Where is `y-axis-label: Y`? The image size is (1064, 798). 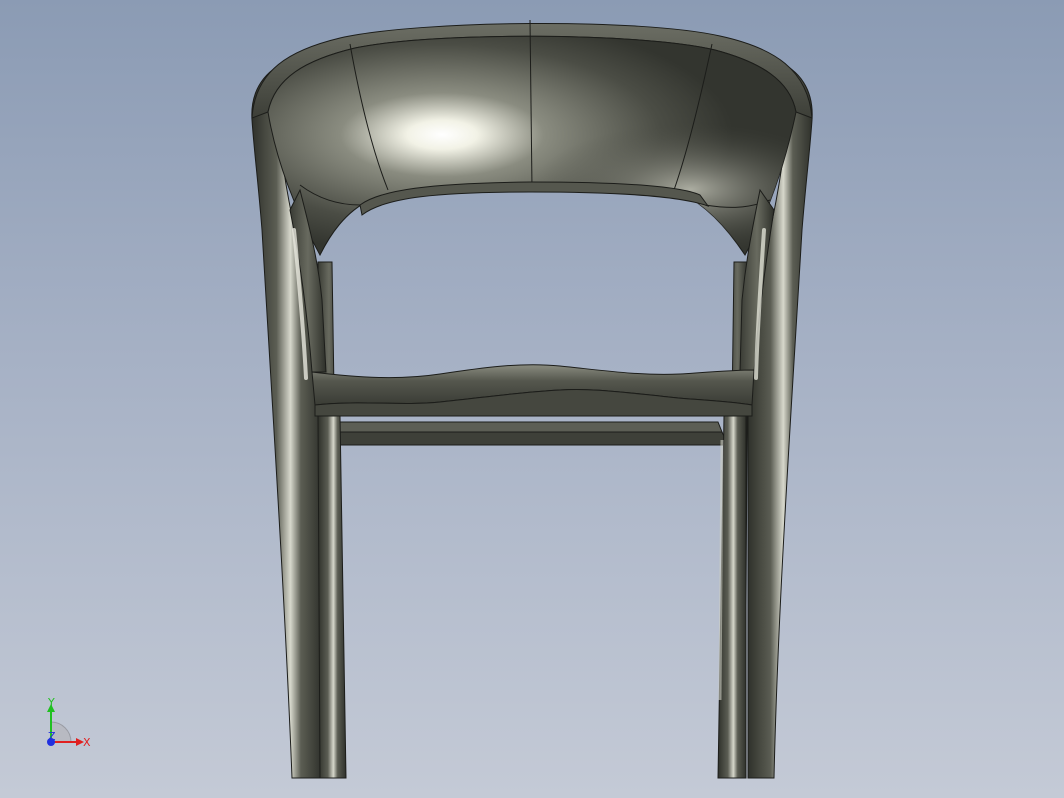
y-axis-label: Y is located at coordinates (51, 702).